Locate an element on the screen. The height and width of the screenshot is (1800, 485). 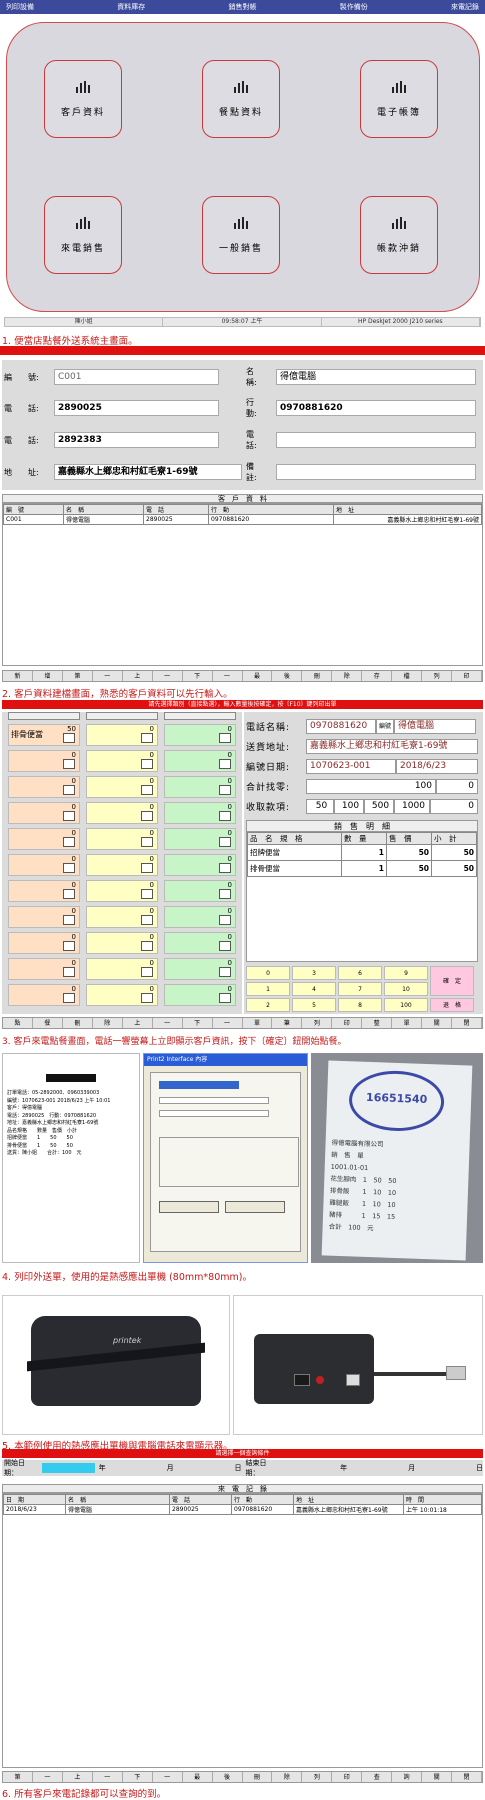
menu-sales-reconcile: 銷售對帳 is located at coordinates (243, 7).